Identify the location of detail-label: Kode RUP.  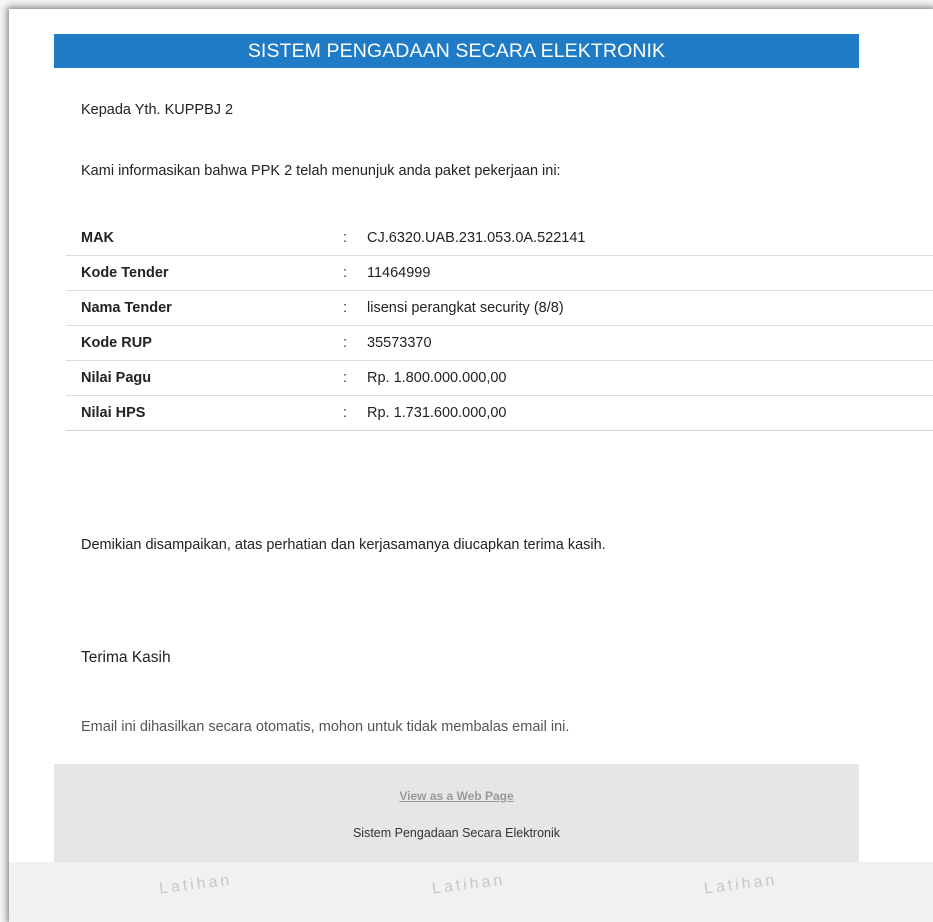
(204, 343).